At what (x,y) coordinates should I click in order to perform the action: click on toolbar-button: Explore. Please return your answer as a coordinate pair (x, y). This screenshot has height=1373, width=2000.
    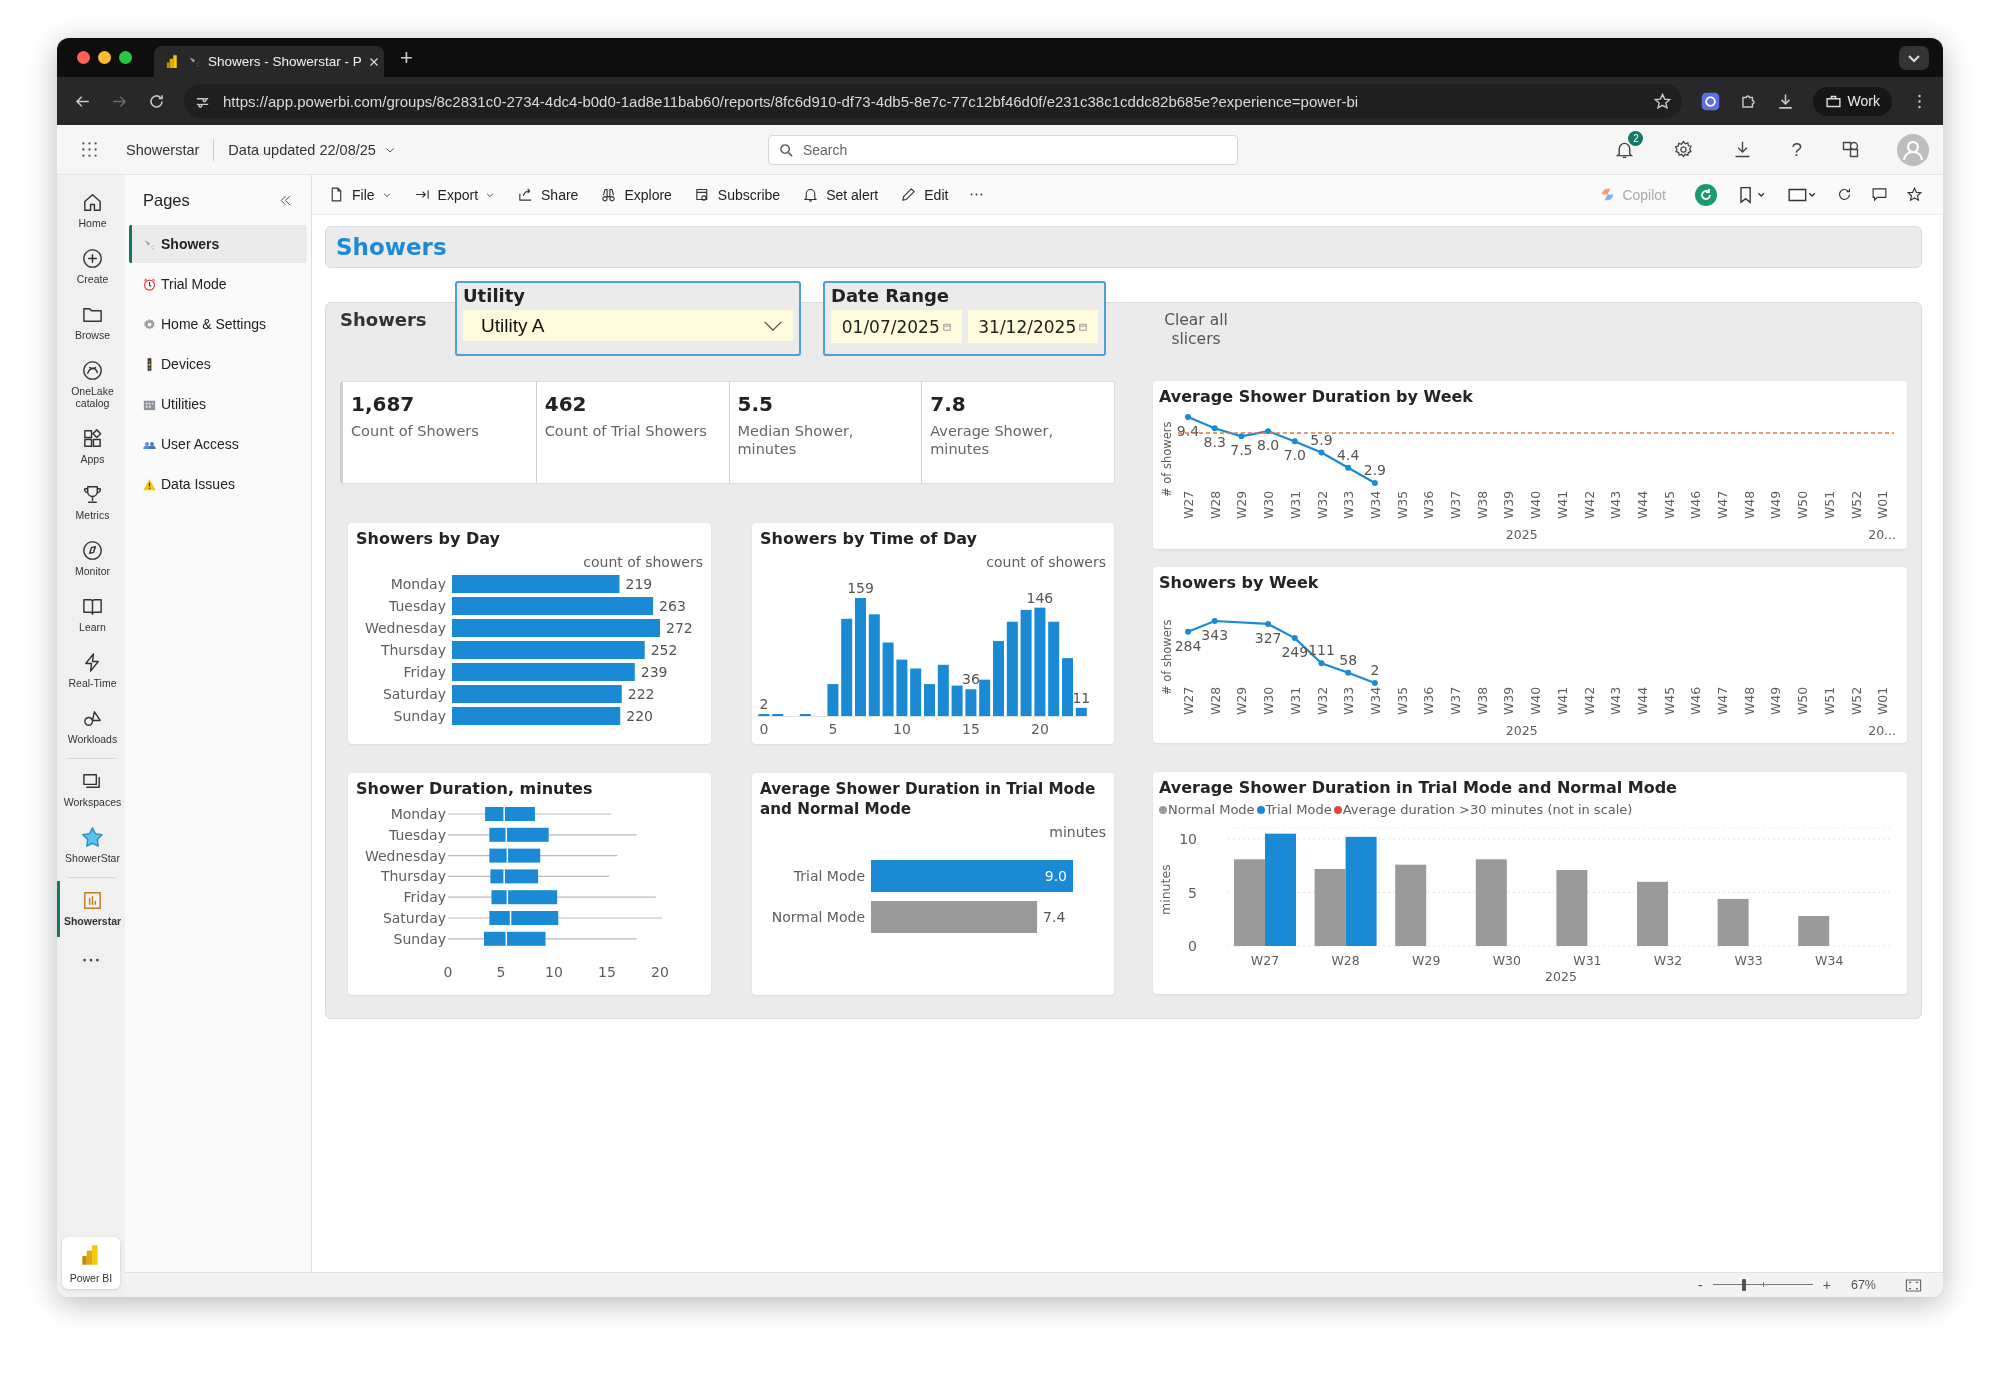
    Looking at the image, I should click on (636, 194).